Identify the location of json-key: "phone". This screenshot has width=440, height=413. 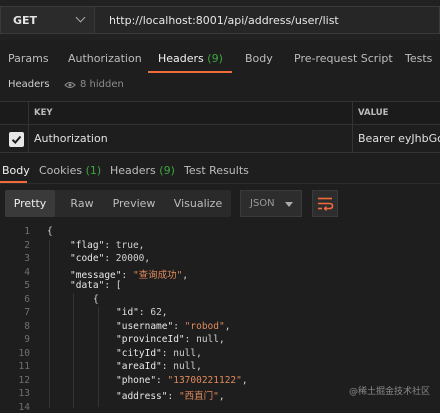
(136, 380).